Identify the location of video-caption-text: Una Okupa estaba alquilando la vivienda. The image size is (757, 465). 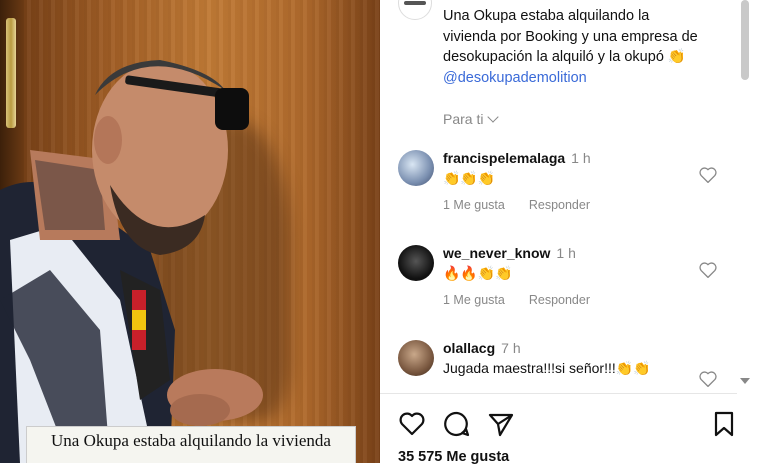
(191, 440).